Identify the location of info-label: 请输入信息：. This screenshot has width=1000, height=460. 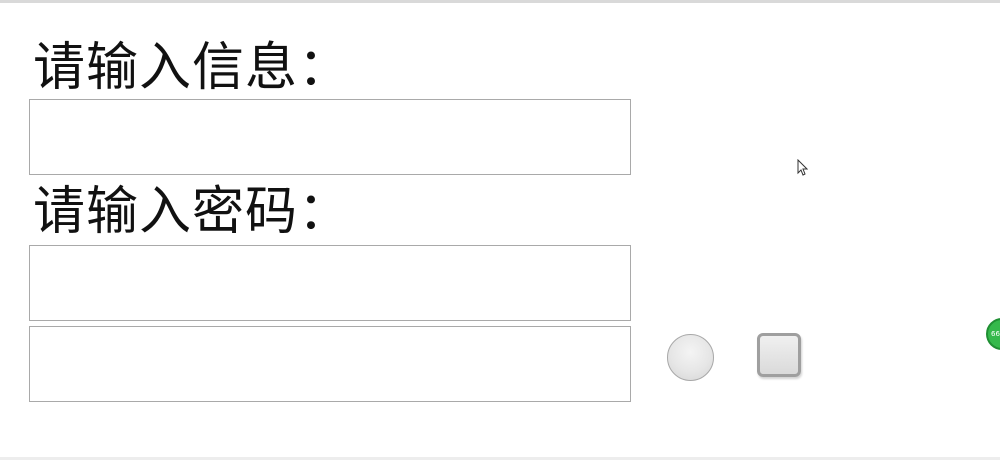
(192, 68).